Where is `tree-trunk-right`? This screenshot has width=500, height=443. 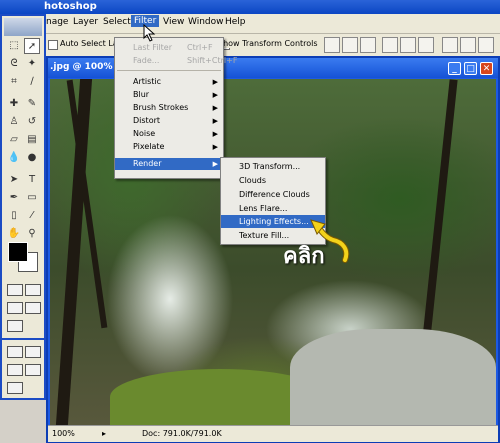
tree-trunk-right is located at coordinates (439, 219).